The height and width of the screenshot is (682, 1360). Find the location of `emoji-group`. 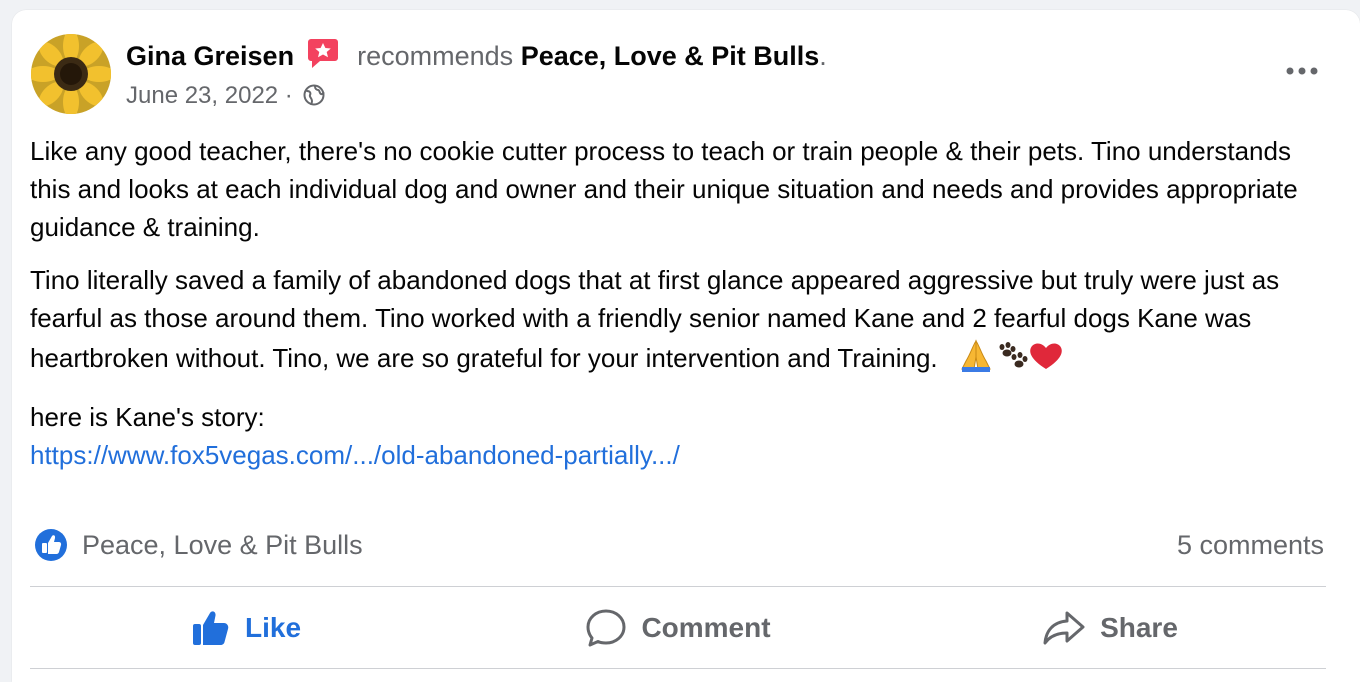

emoji-group is located at coordinates (1012, 360).